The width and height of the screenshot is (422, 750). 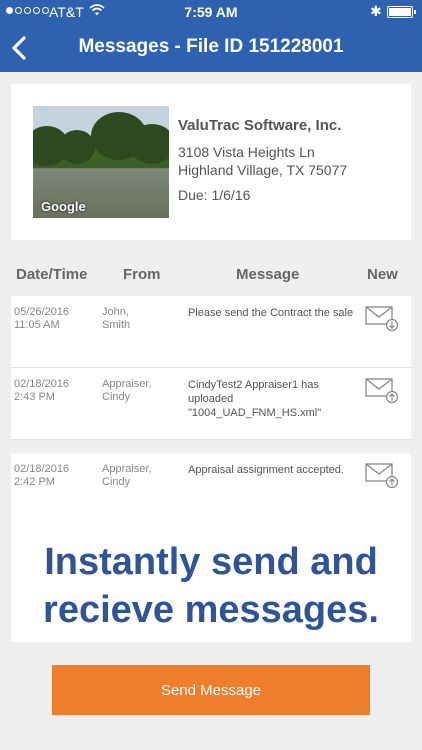 What do you see at coordinates (34, 482) in the screenshot?
I see `message-time: 2:42 PM` at bounding box center [34, 482].